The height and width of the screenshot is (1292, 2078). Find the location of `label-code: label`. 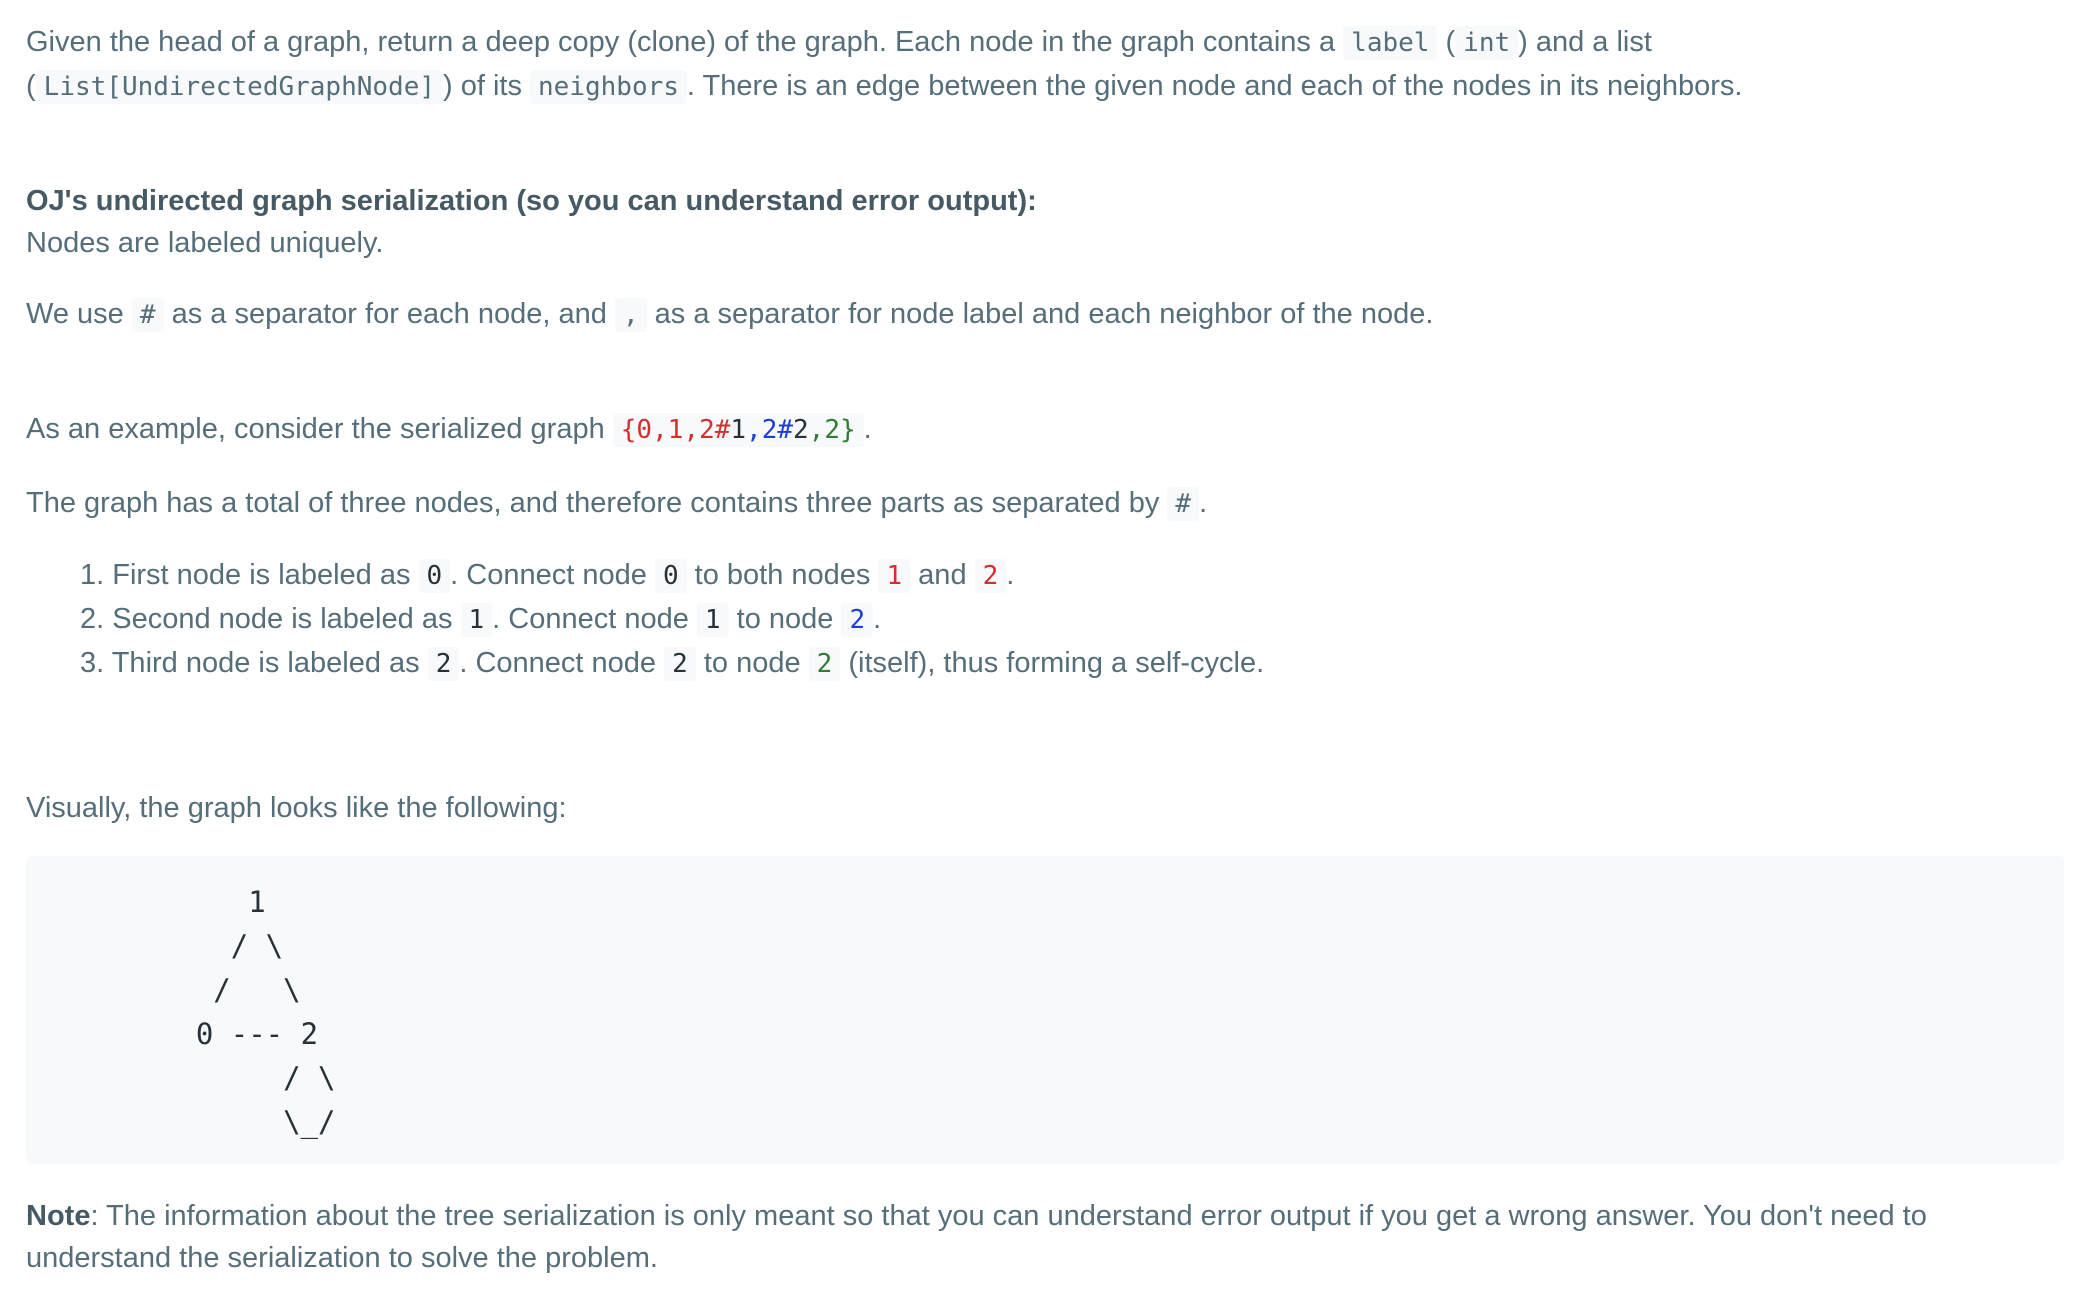

label-code: label is located at coordinates (1390, 43).